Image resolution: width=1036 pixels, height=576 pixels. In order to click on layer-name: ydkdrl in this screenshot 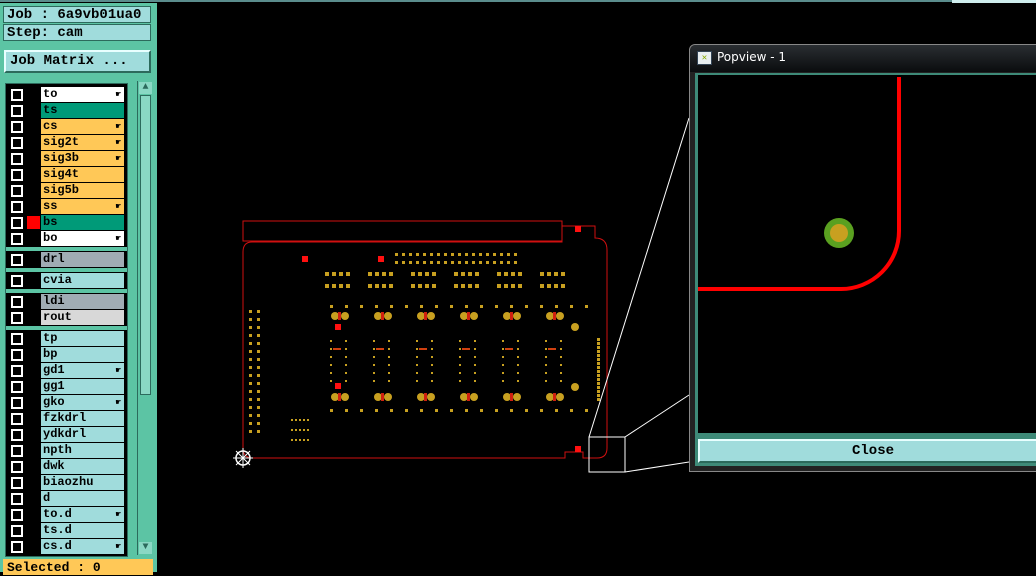, I will do `click(82, 434)`.